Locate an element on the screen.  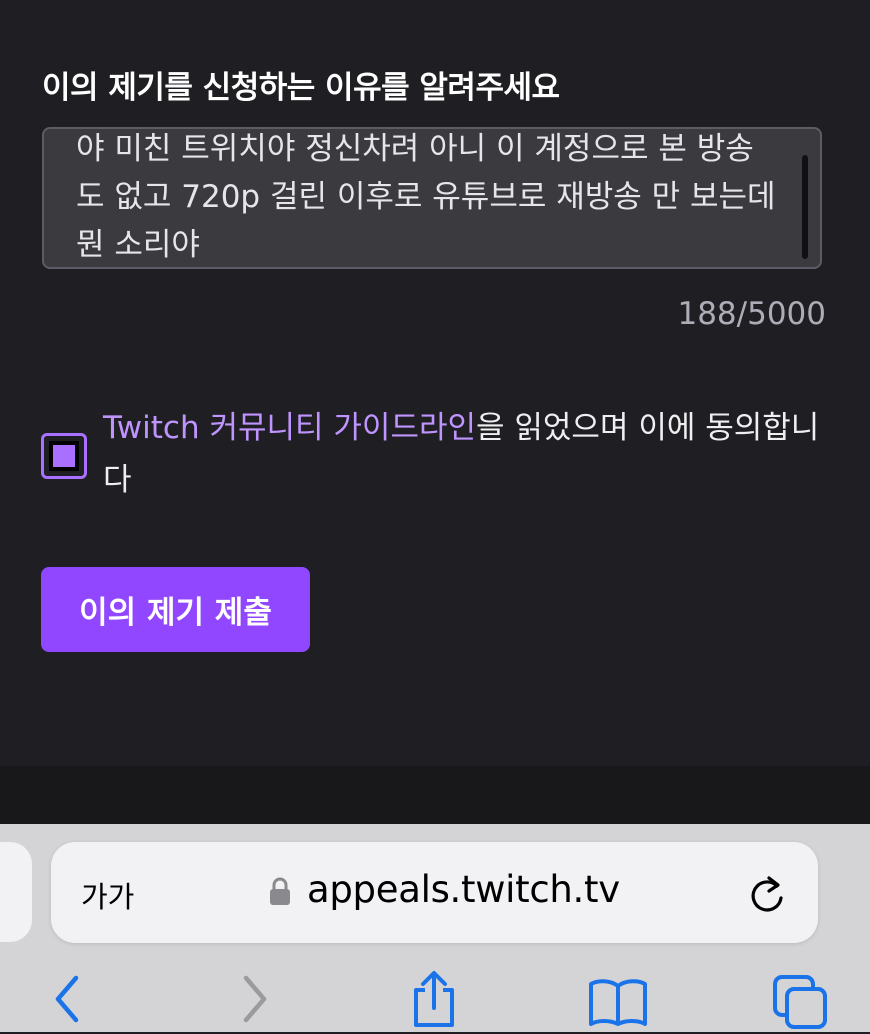
character-count: 188/5000 is located at coordinates (751, 314).